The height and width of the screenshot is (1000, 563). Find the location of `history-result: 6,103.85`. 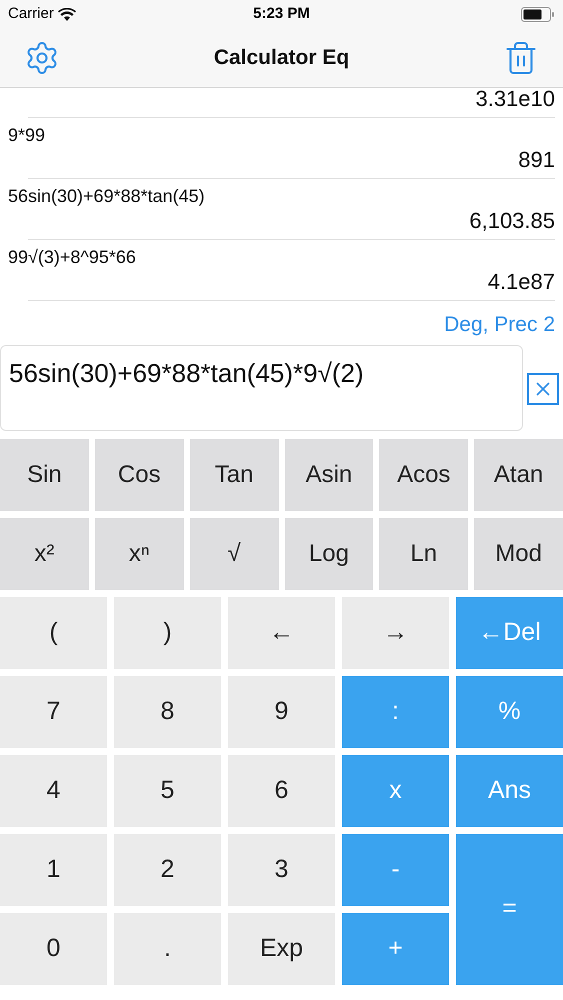

history-result: 6,103.85 is located at coordinates (512, 221).